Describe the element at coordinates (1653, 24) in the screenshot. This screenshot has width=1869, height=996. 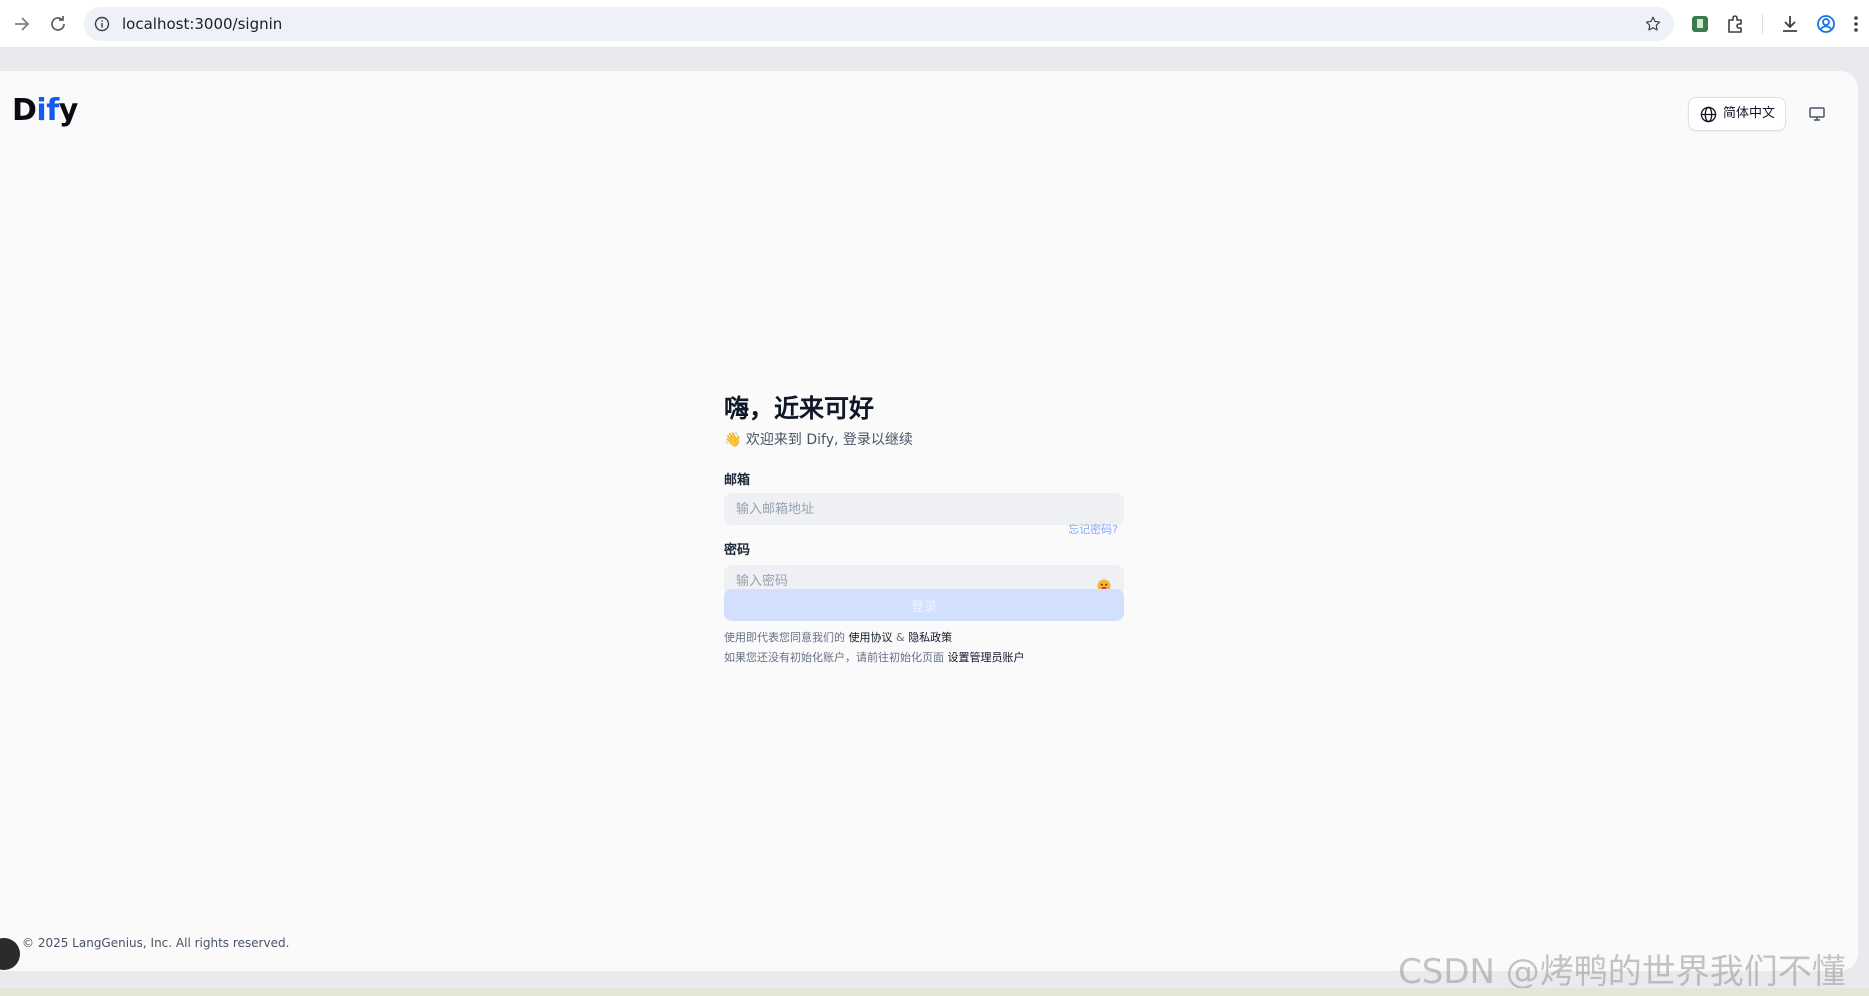
I see `bookmark-star-icon` at that location.